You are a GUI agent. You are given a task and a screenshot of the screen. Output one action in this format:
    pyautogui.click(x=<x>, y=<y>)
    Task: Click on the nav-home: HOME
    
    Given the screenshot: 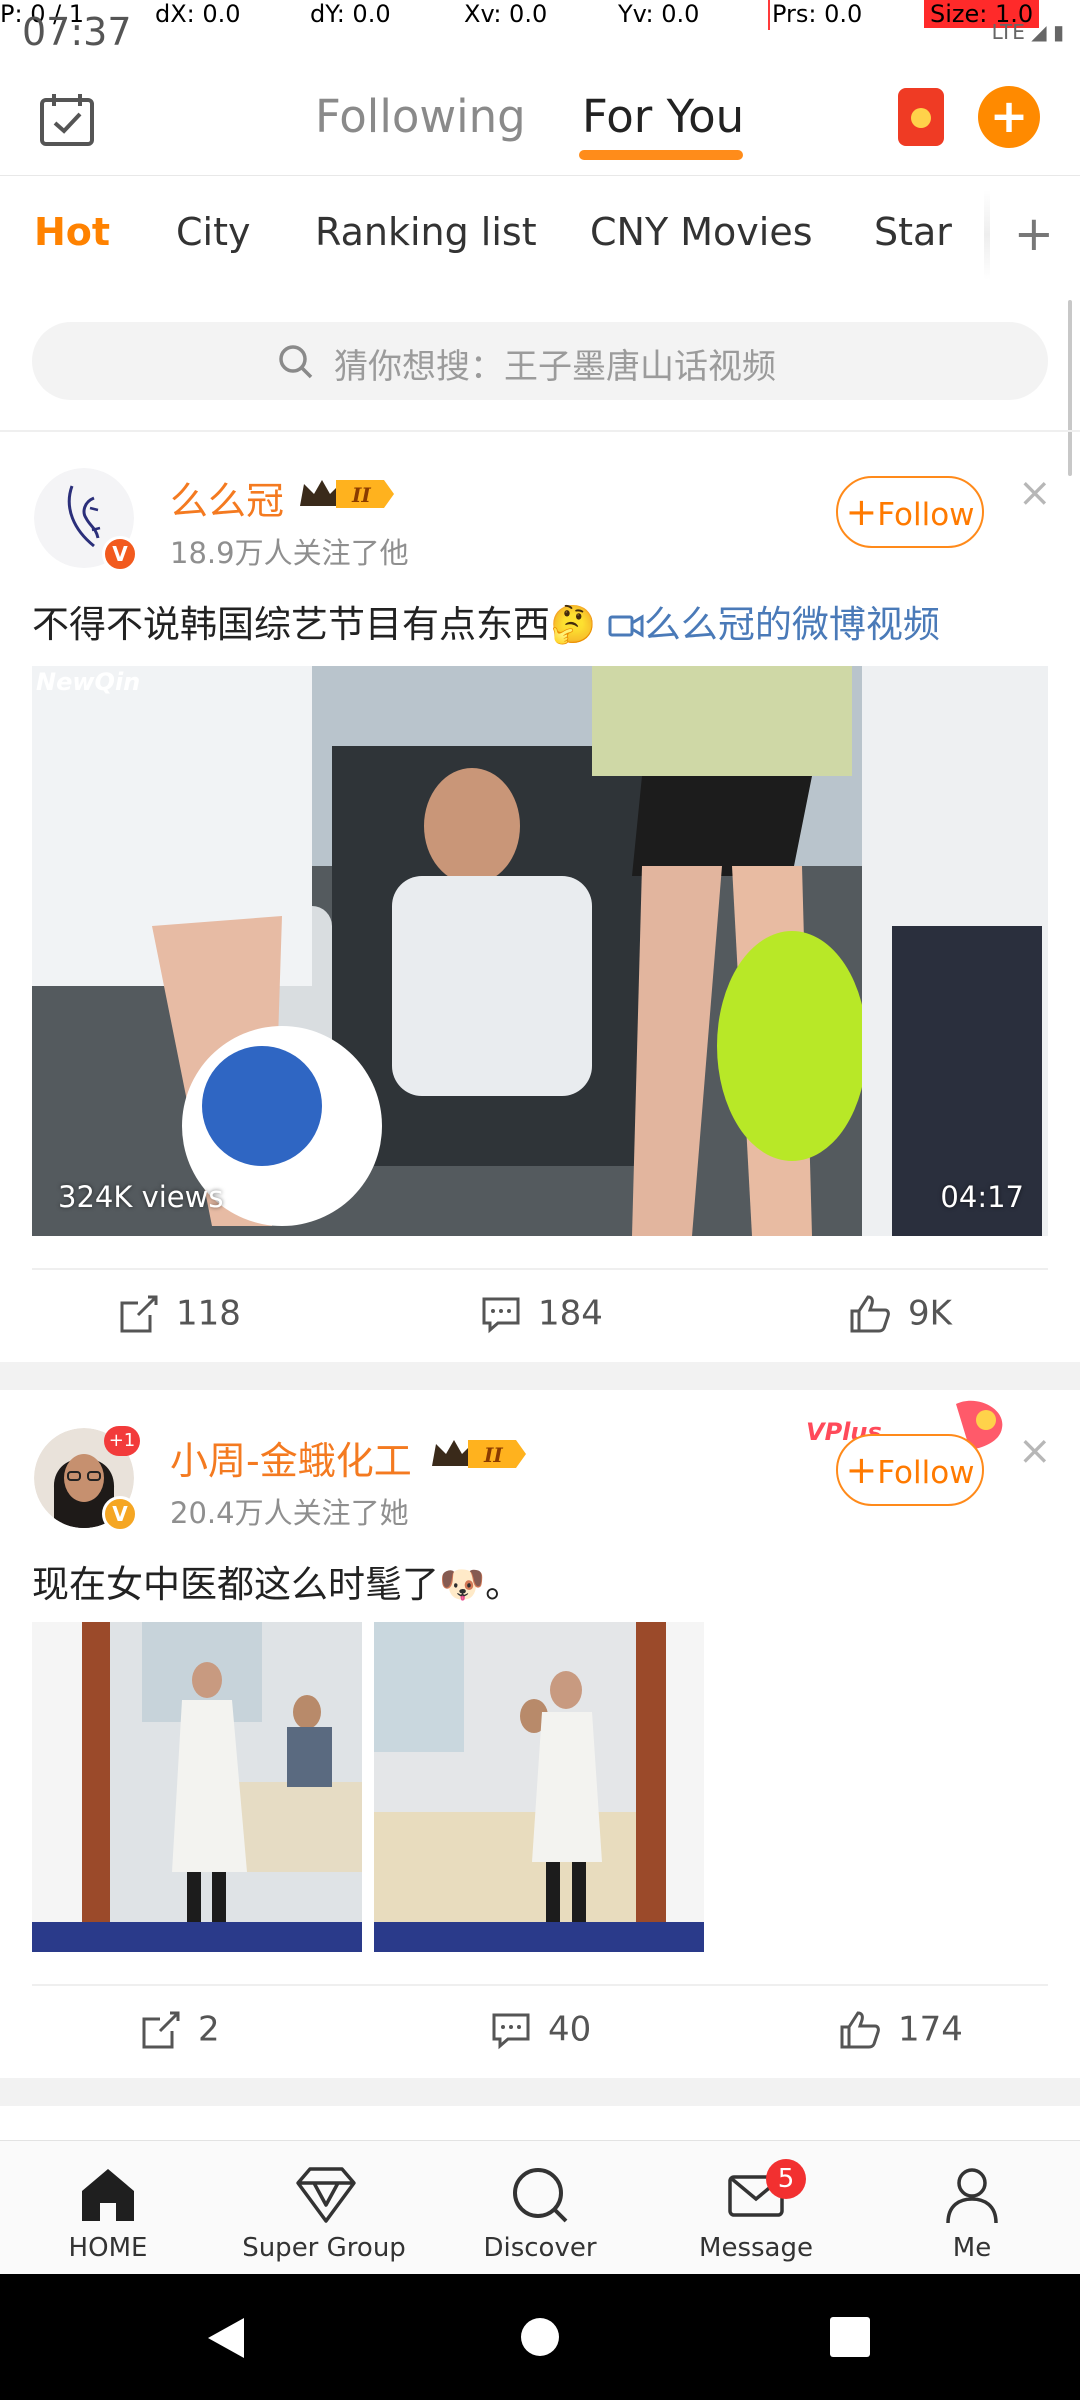 What is the action you would take?
    pyautogui.click(x=108, y=2208)
    